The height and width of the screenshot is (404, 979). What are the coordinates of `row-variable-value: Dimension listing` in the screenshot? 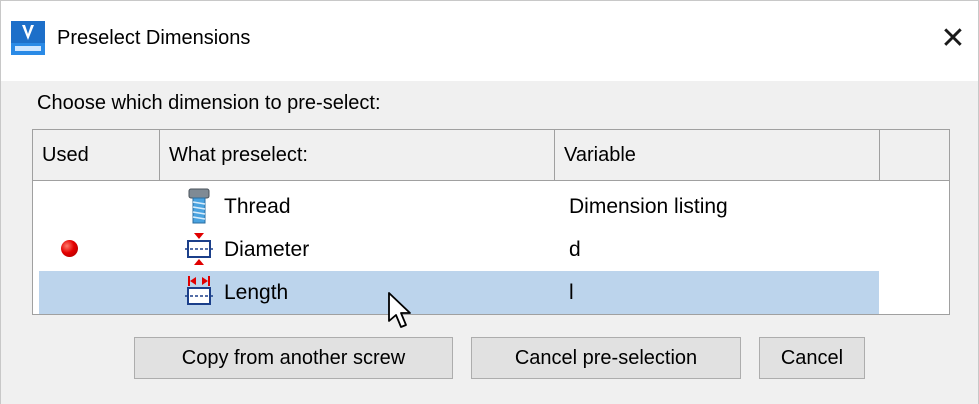 It's located at (648, 206).